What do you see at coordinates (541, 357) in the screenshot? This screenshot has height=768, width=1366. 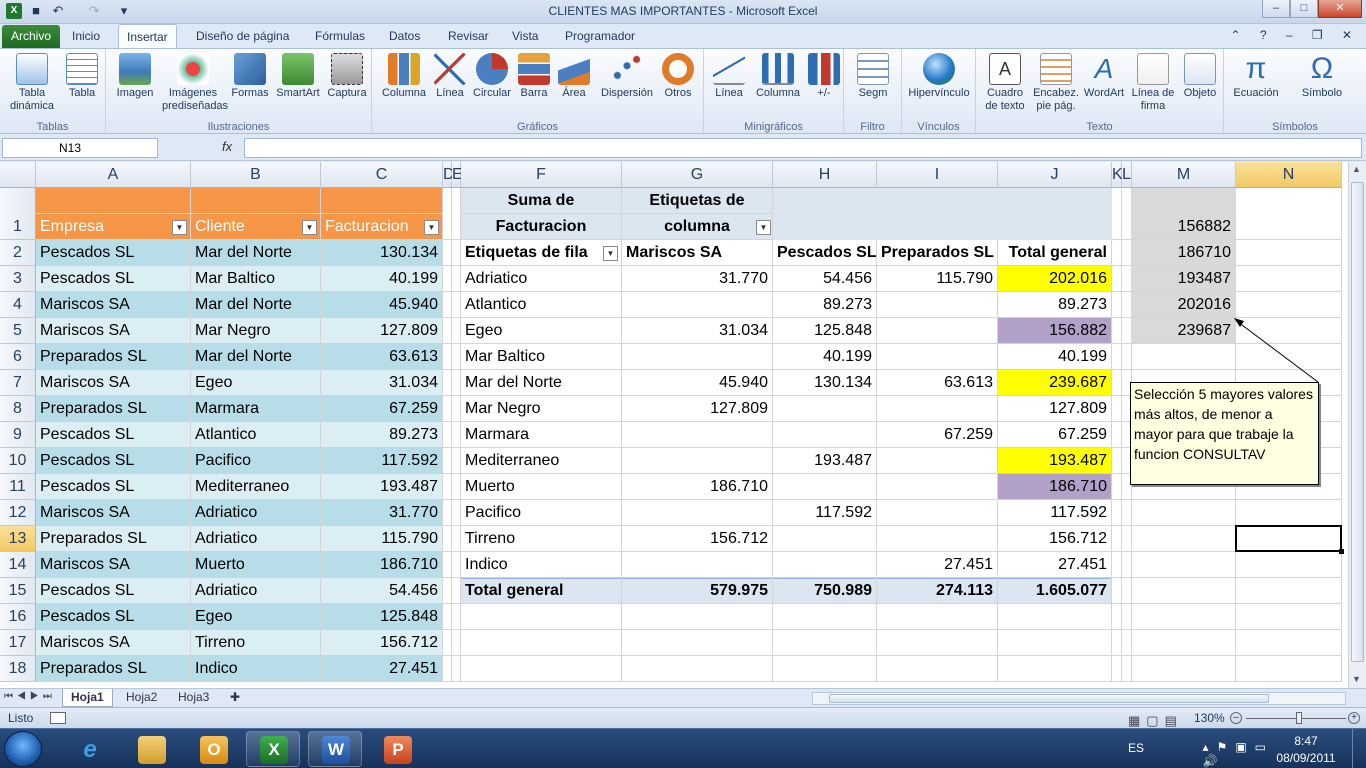 I see `pivot-row-label-cell: Mar Baltico` at bounding box center [541, 357].